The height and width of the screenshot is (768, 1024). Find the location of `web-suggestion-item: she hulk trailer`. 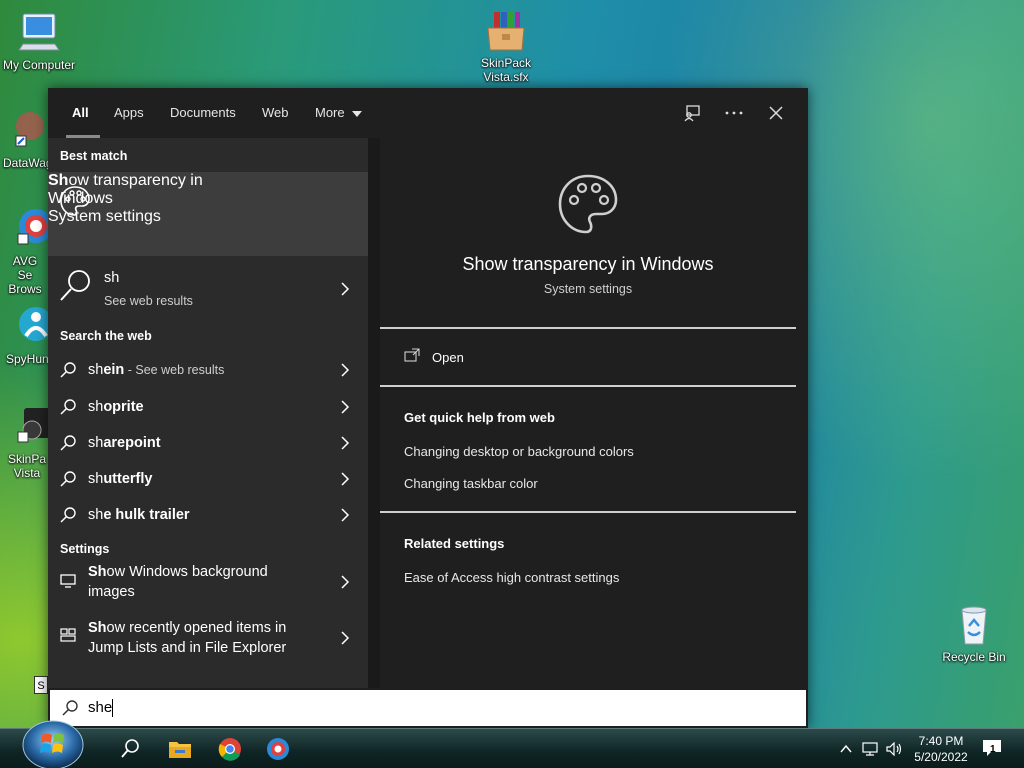

web-suggestion-item: she hulk trailer is located at coordinates (208, 515).